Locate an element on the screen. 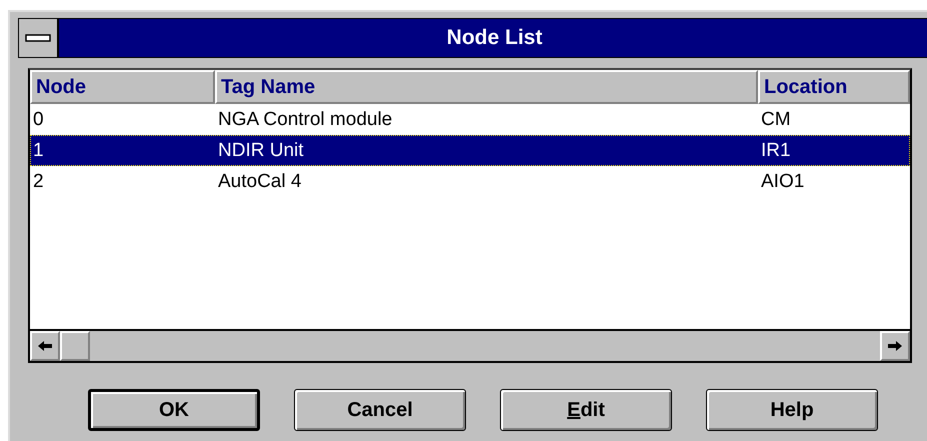 This screenshot has height=441, width=927. table-cell-text: IR1 is located at coordinates (776, 151).